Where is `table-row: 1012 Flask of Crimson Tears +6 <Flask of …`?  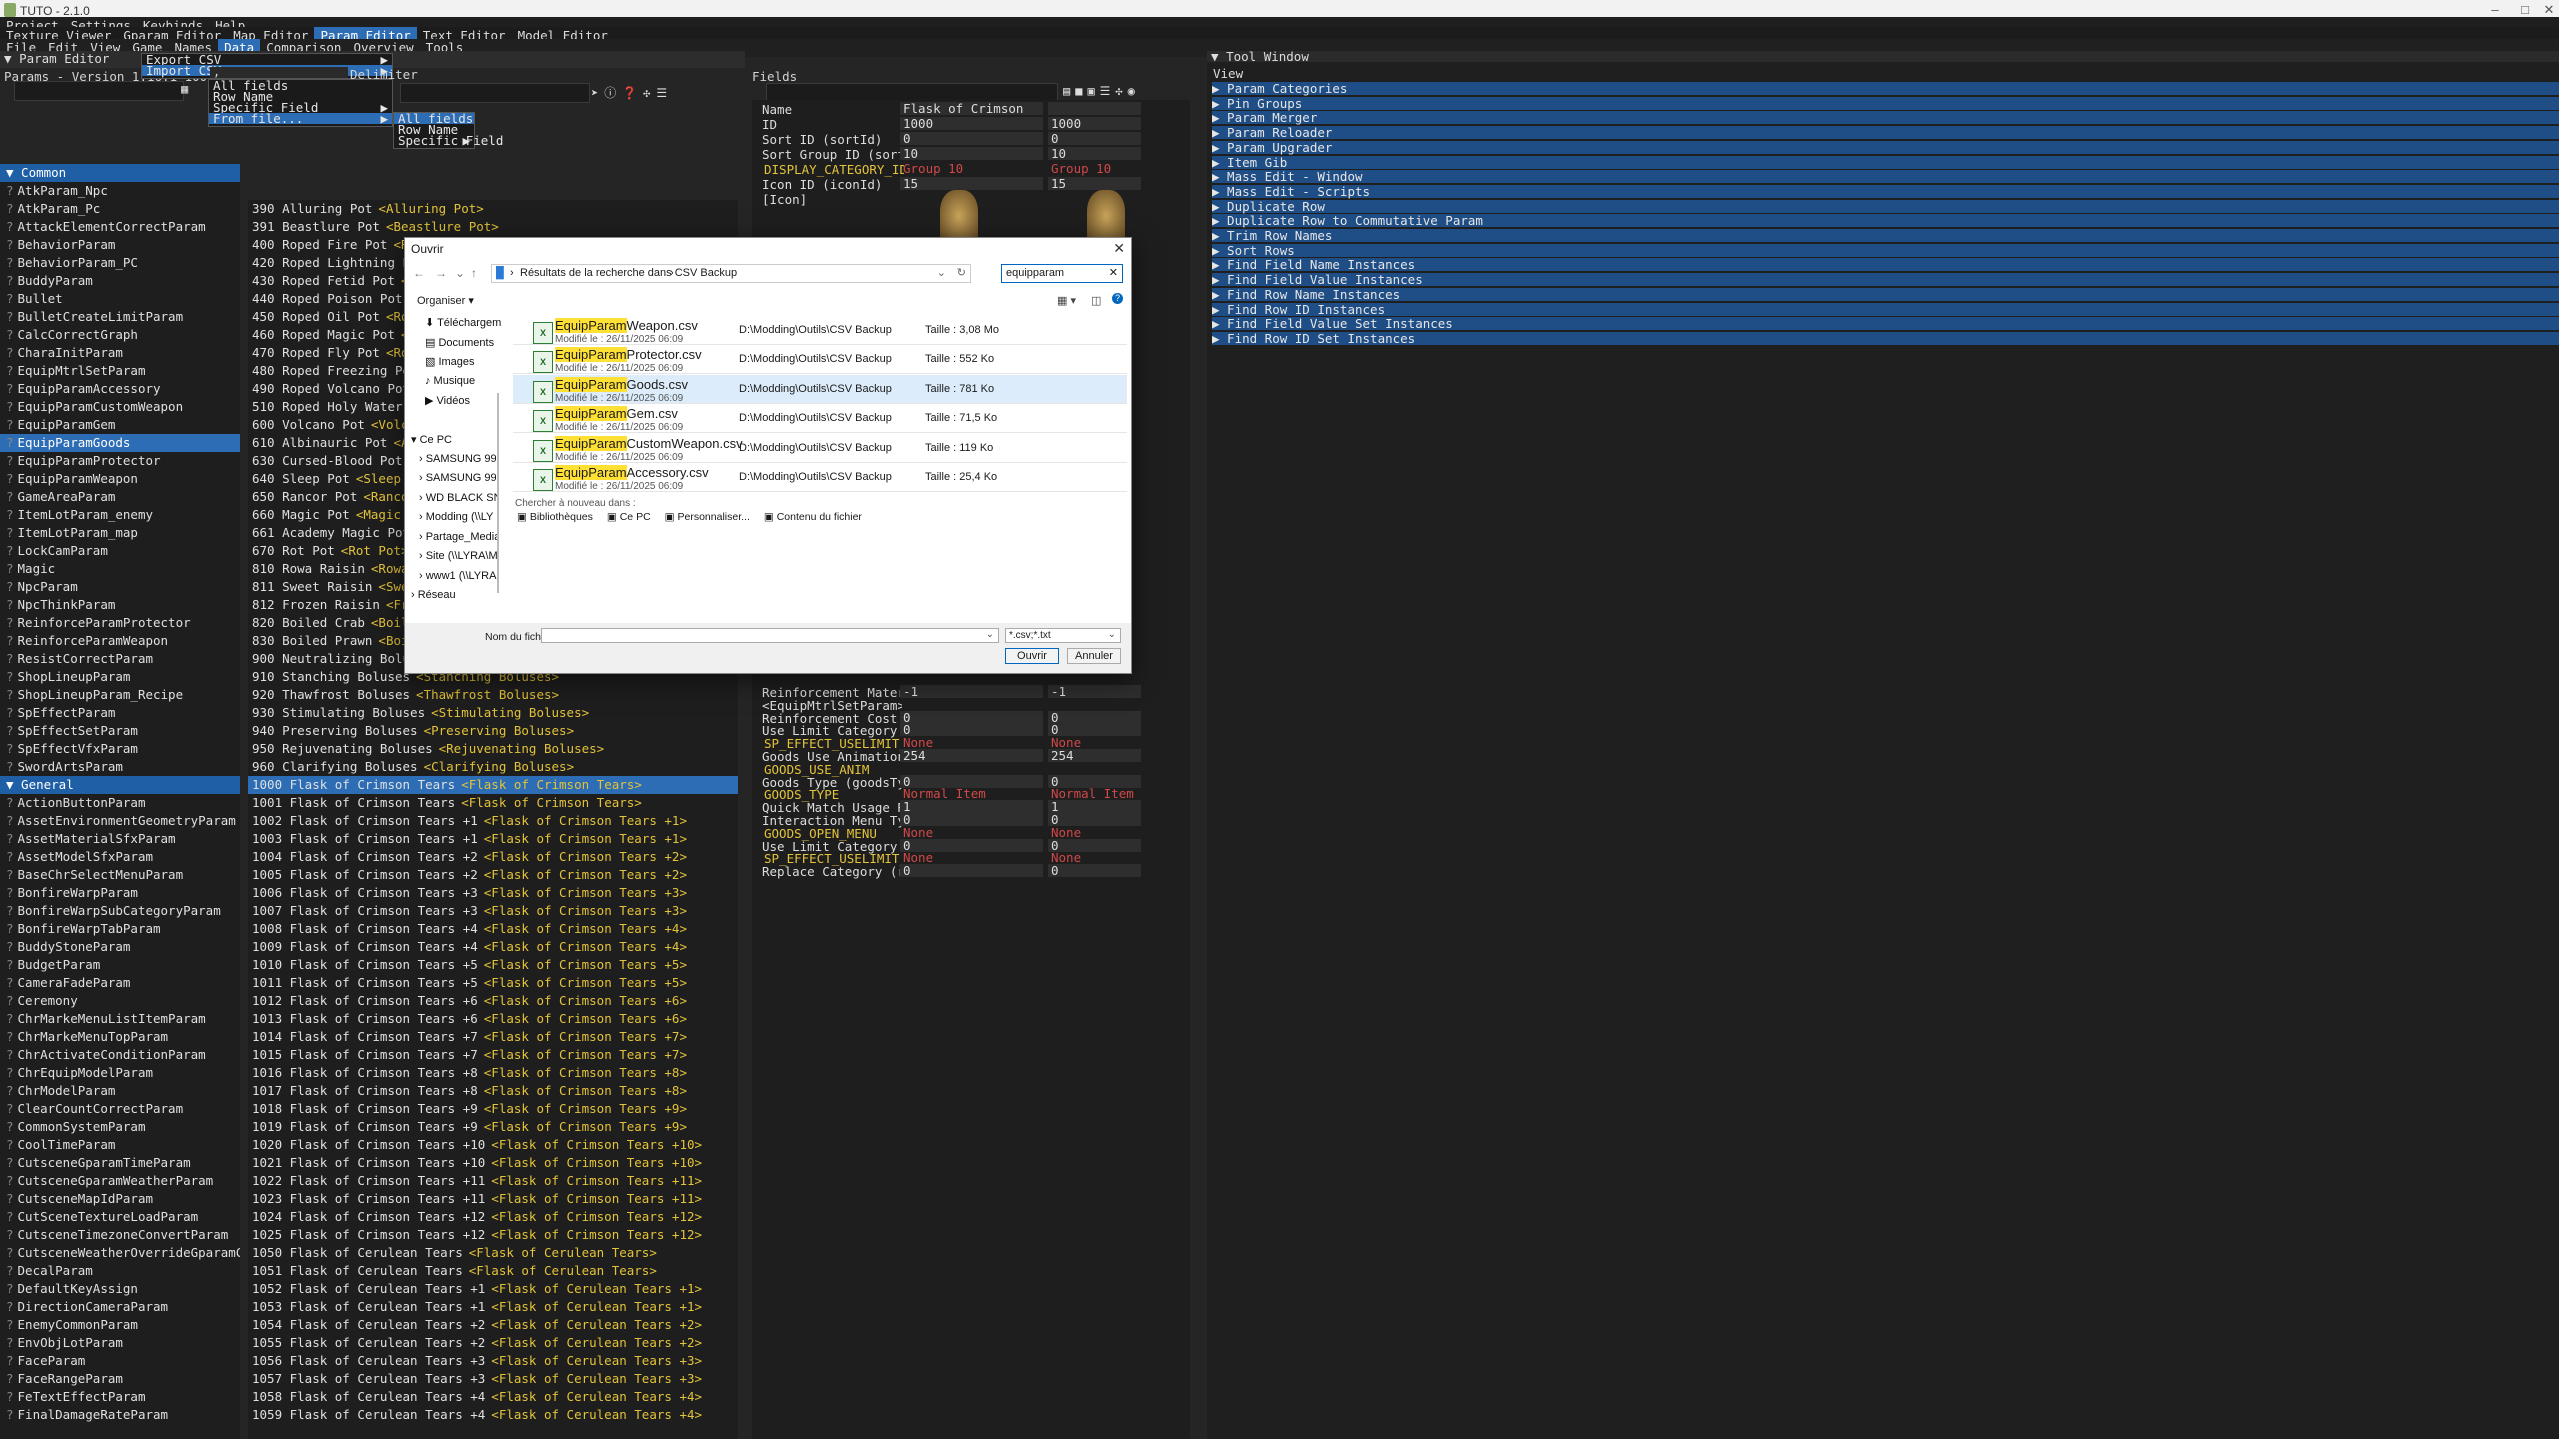
table-row: 1012 Flask of Crimson Tears +6 <Flask of … is located at coordinates (493, 1001).